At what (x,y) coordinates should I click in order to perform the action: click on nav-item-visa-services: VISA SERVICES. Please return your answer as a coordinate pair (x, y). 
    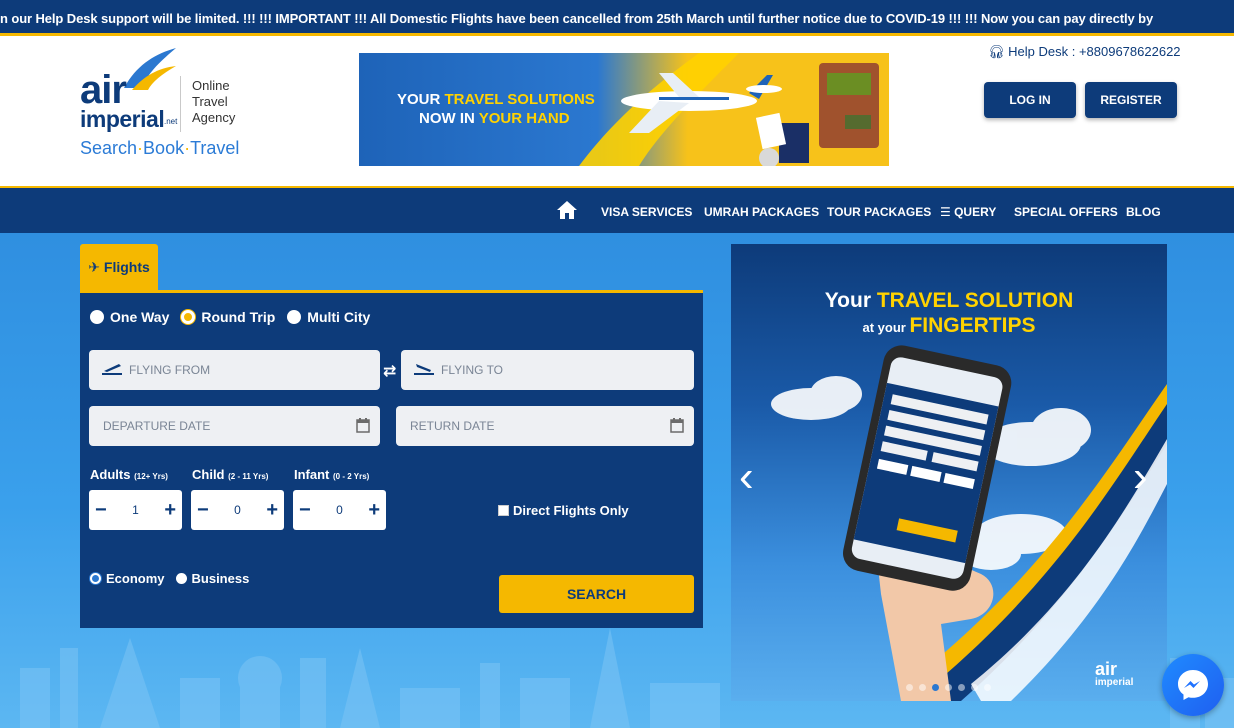
    Looking at the image, I should click on (646, 212).